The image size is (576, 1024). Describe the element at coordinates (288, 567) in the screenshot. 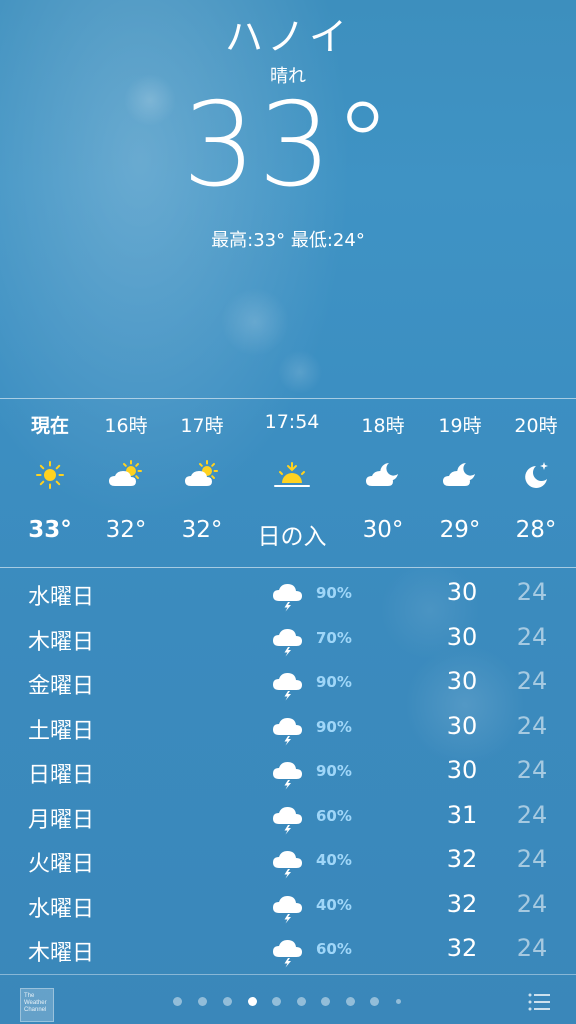

I see `hourly-bottom-divider` at that location.